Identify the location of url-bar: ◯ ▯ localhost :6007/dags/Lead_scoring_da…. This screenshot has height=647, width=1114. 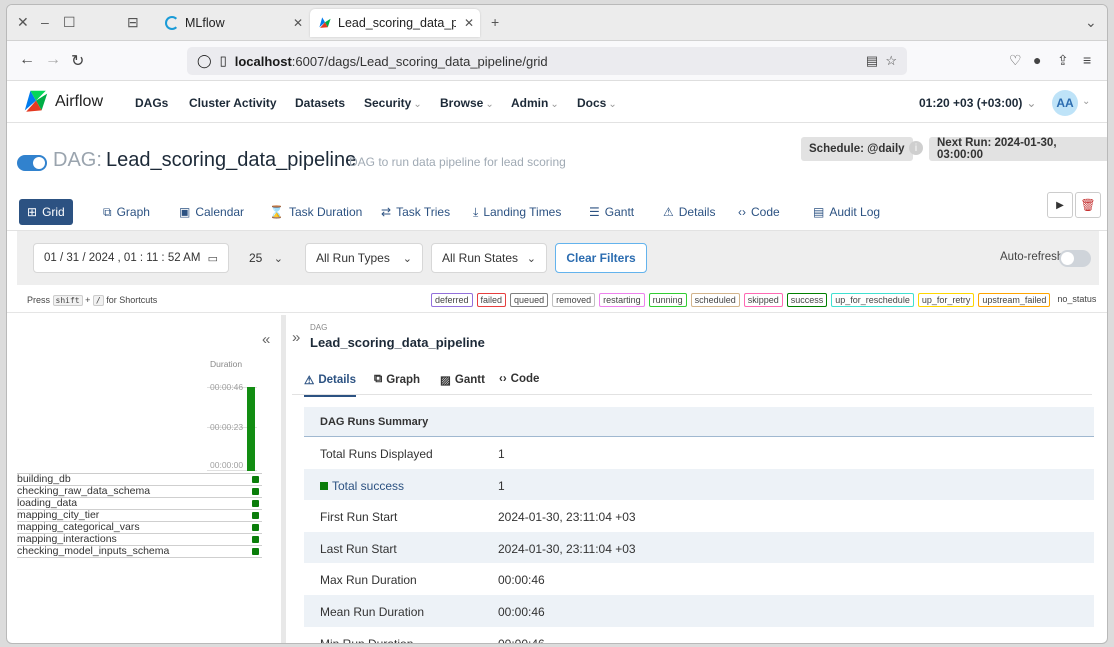
(547, 61).